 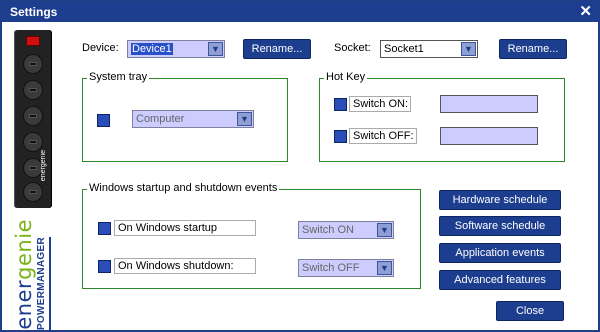 What do you see at coordinates (193, 119) in the screenshot?
I see `system-tray-select: Computer ▼` at bounding box center [193, 119].